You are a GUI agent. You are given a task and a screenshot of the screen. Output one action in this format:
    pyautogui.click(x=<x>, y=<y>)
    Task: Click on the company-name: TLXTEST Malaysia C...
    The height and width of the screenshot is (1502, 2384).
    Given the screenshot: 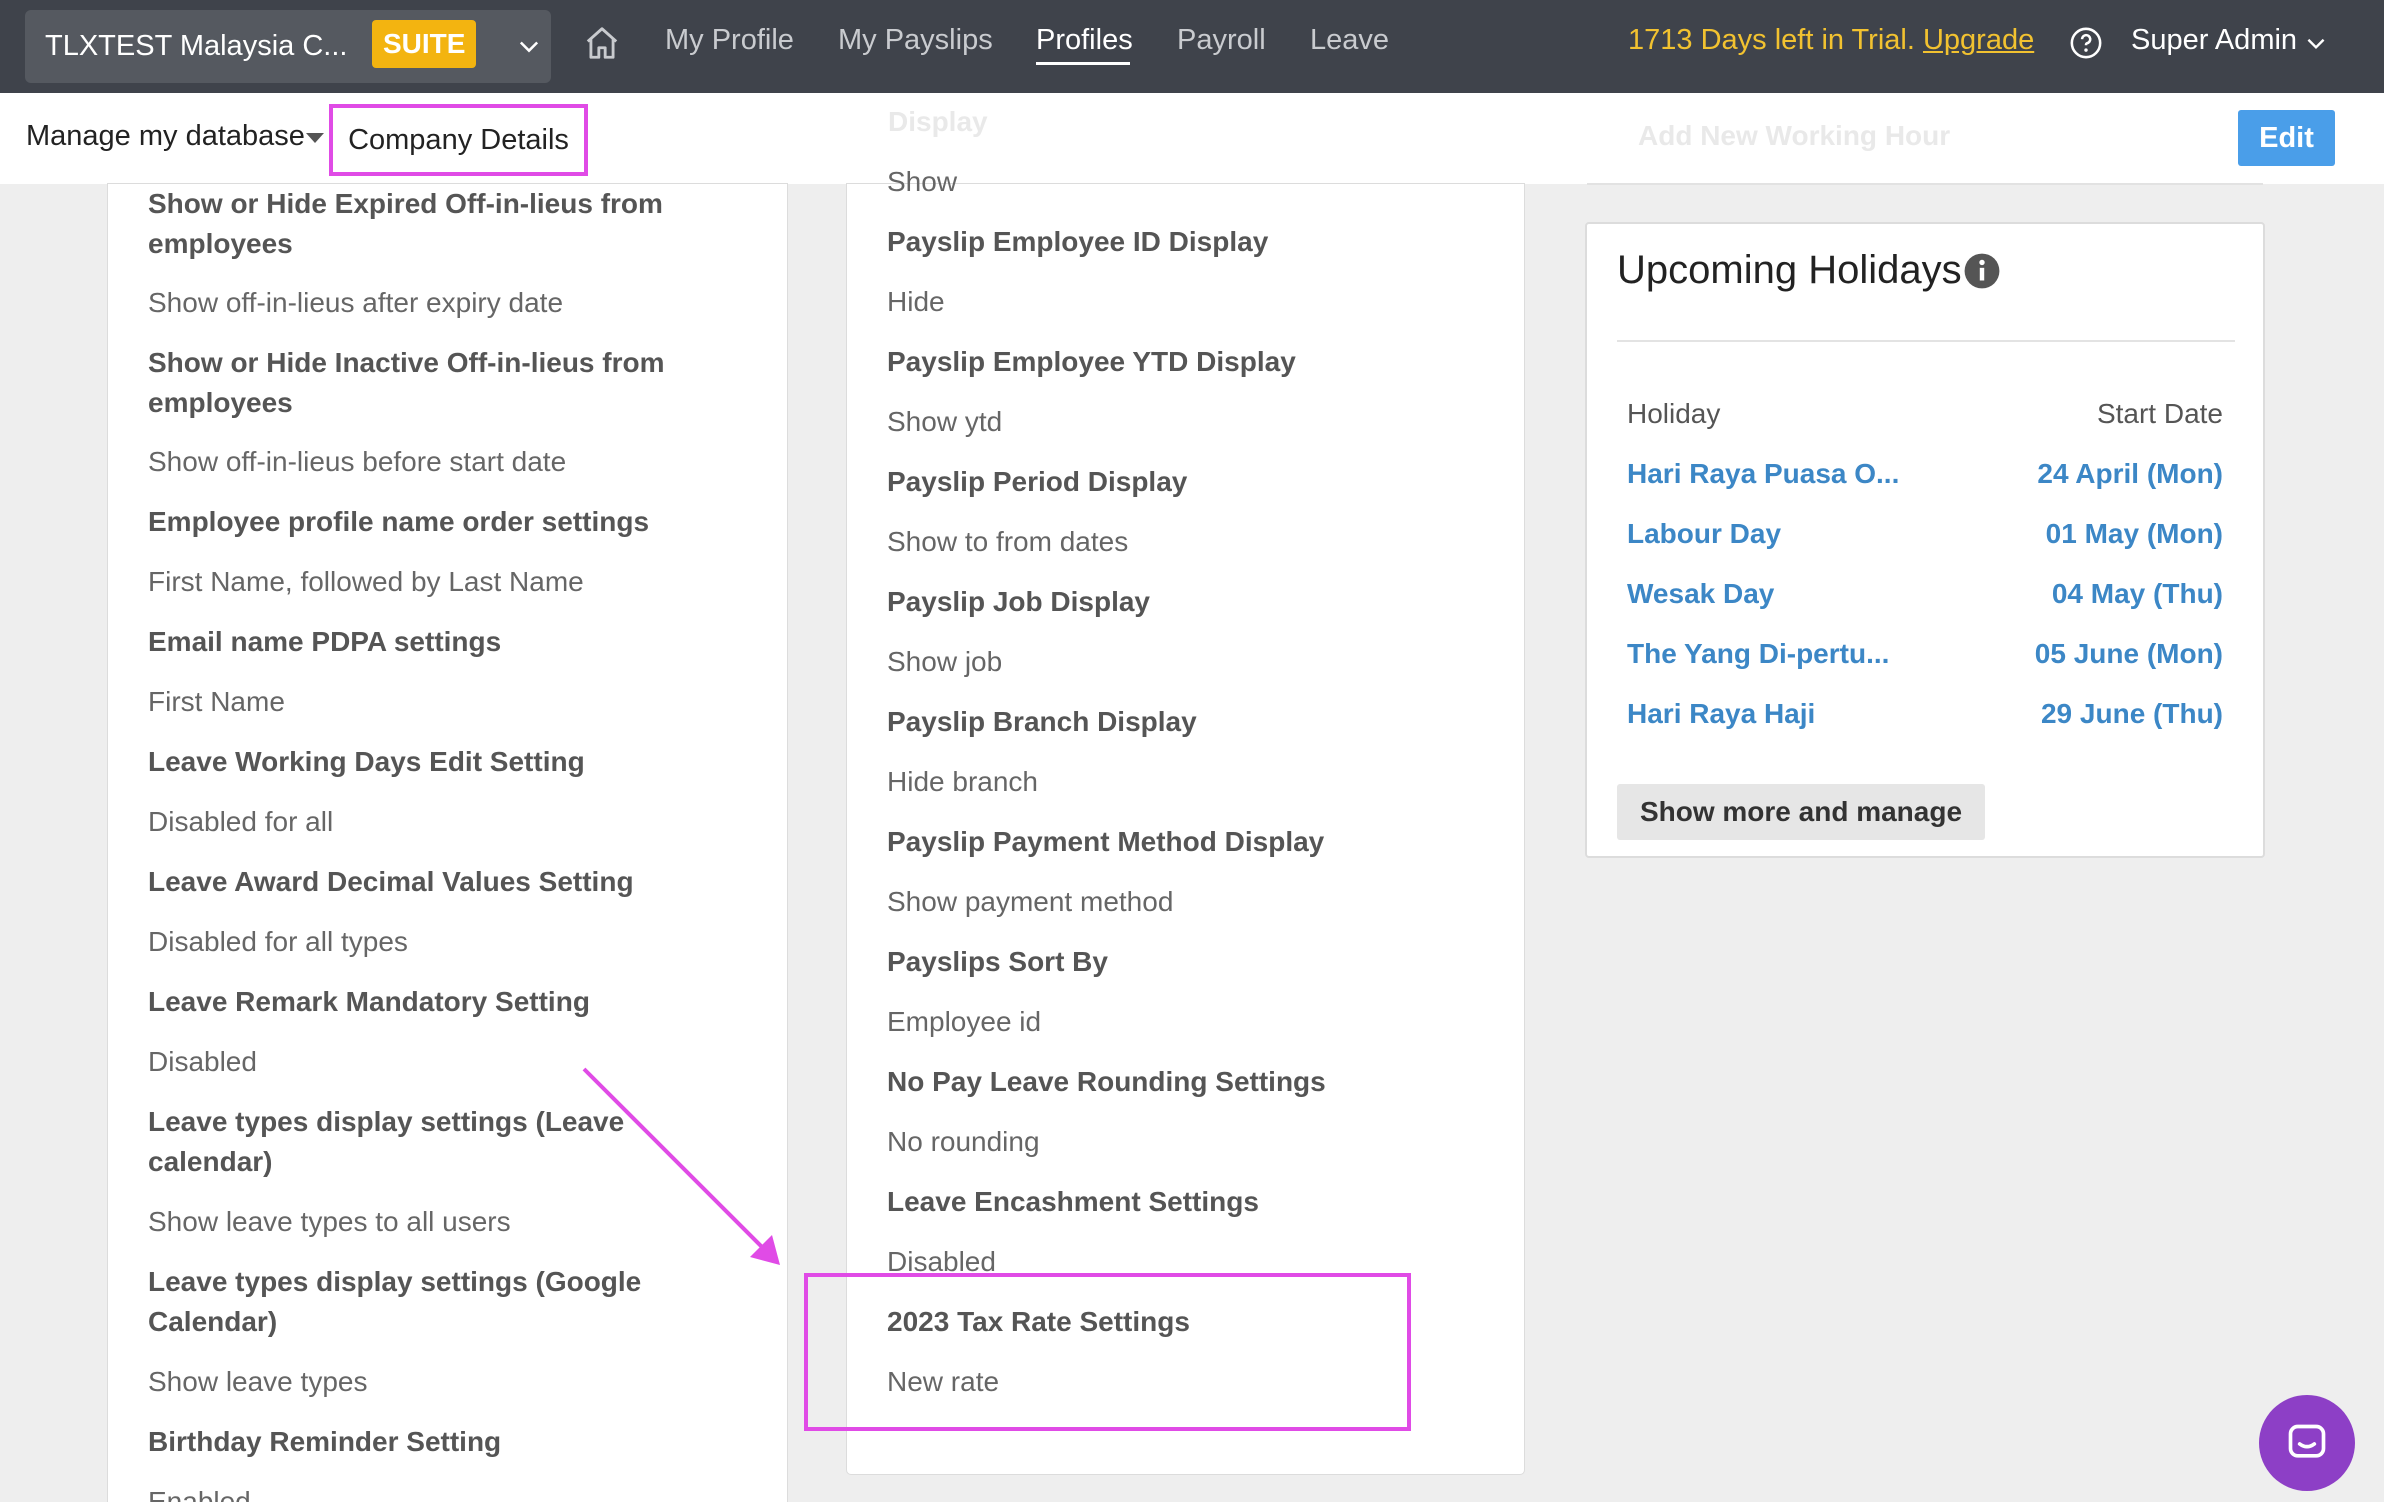 What is the action you would take?
    pyautogui.click(x=195, y=46)
    